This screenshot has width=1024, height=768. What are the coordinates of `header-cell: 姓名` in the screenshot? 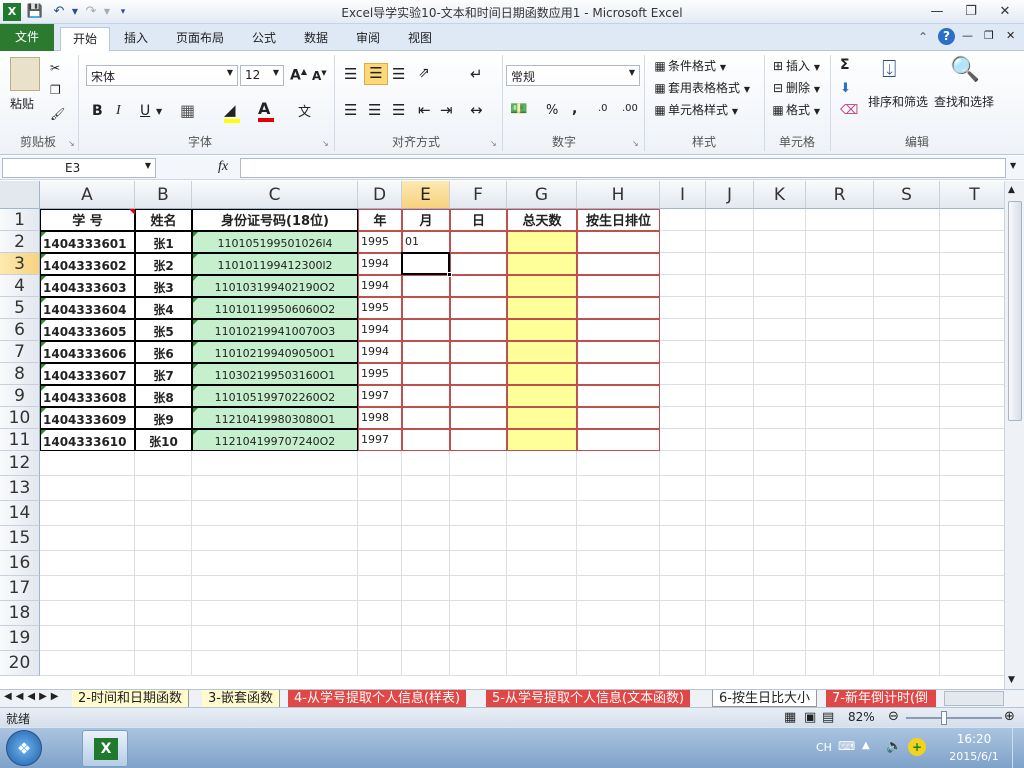 It's located at (163, 221).